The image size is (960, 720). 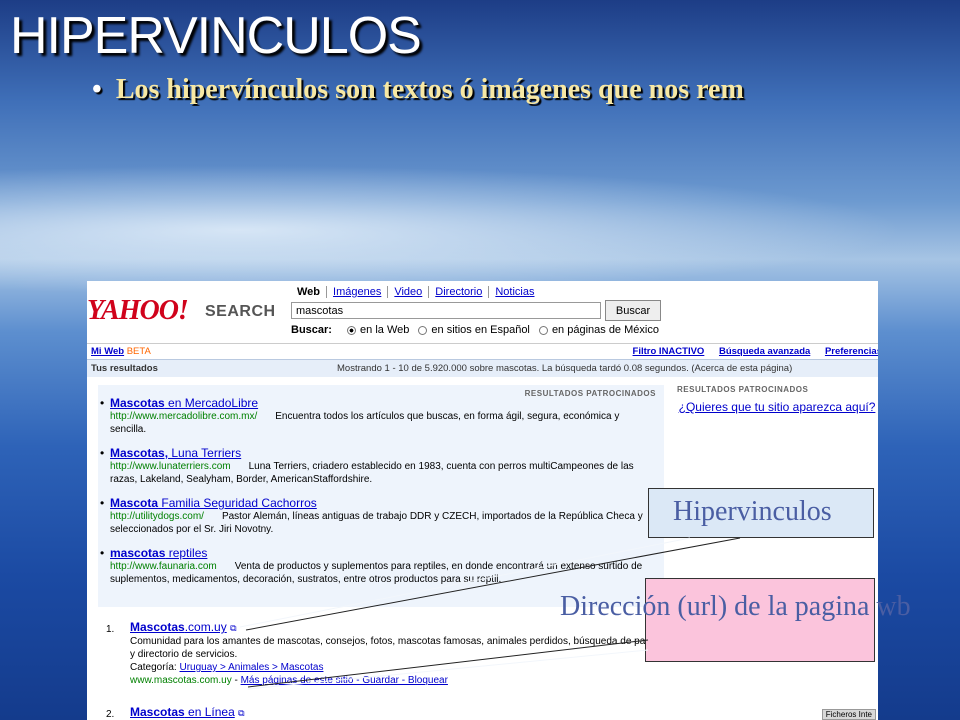 What do you see at coordinates (743, 389) in the screenshot?
I see `right-sponsored-header: RESULTADOS PATROCINADOS` at bounding box center [743, 389].